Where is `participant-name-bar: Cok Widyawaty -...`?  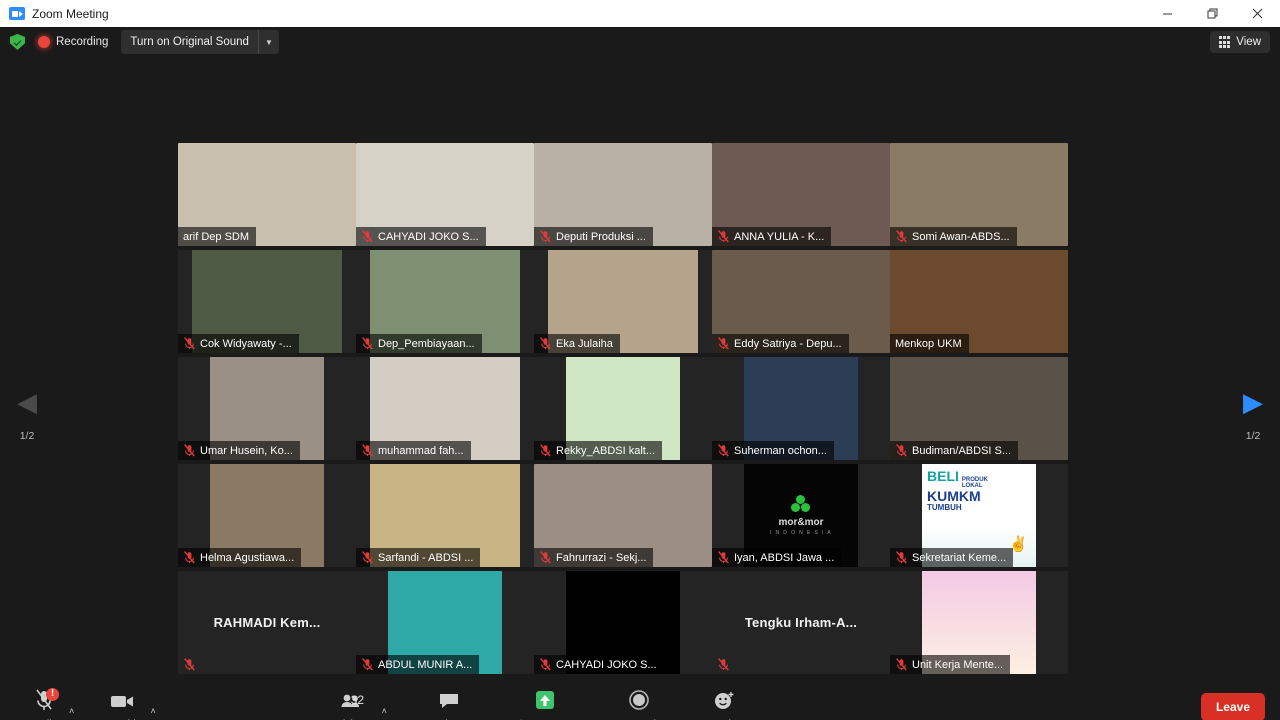
participant-name-bar: Cok Widyawaty -... is located at coordinates (238, 343).